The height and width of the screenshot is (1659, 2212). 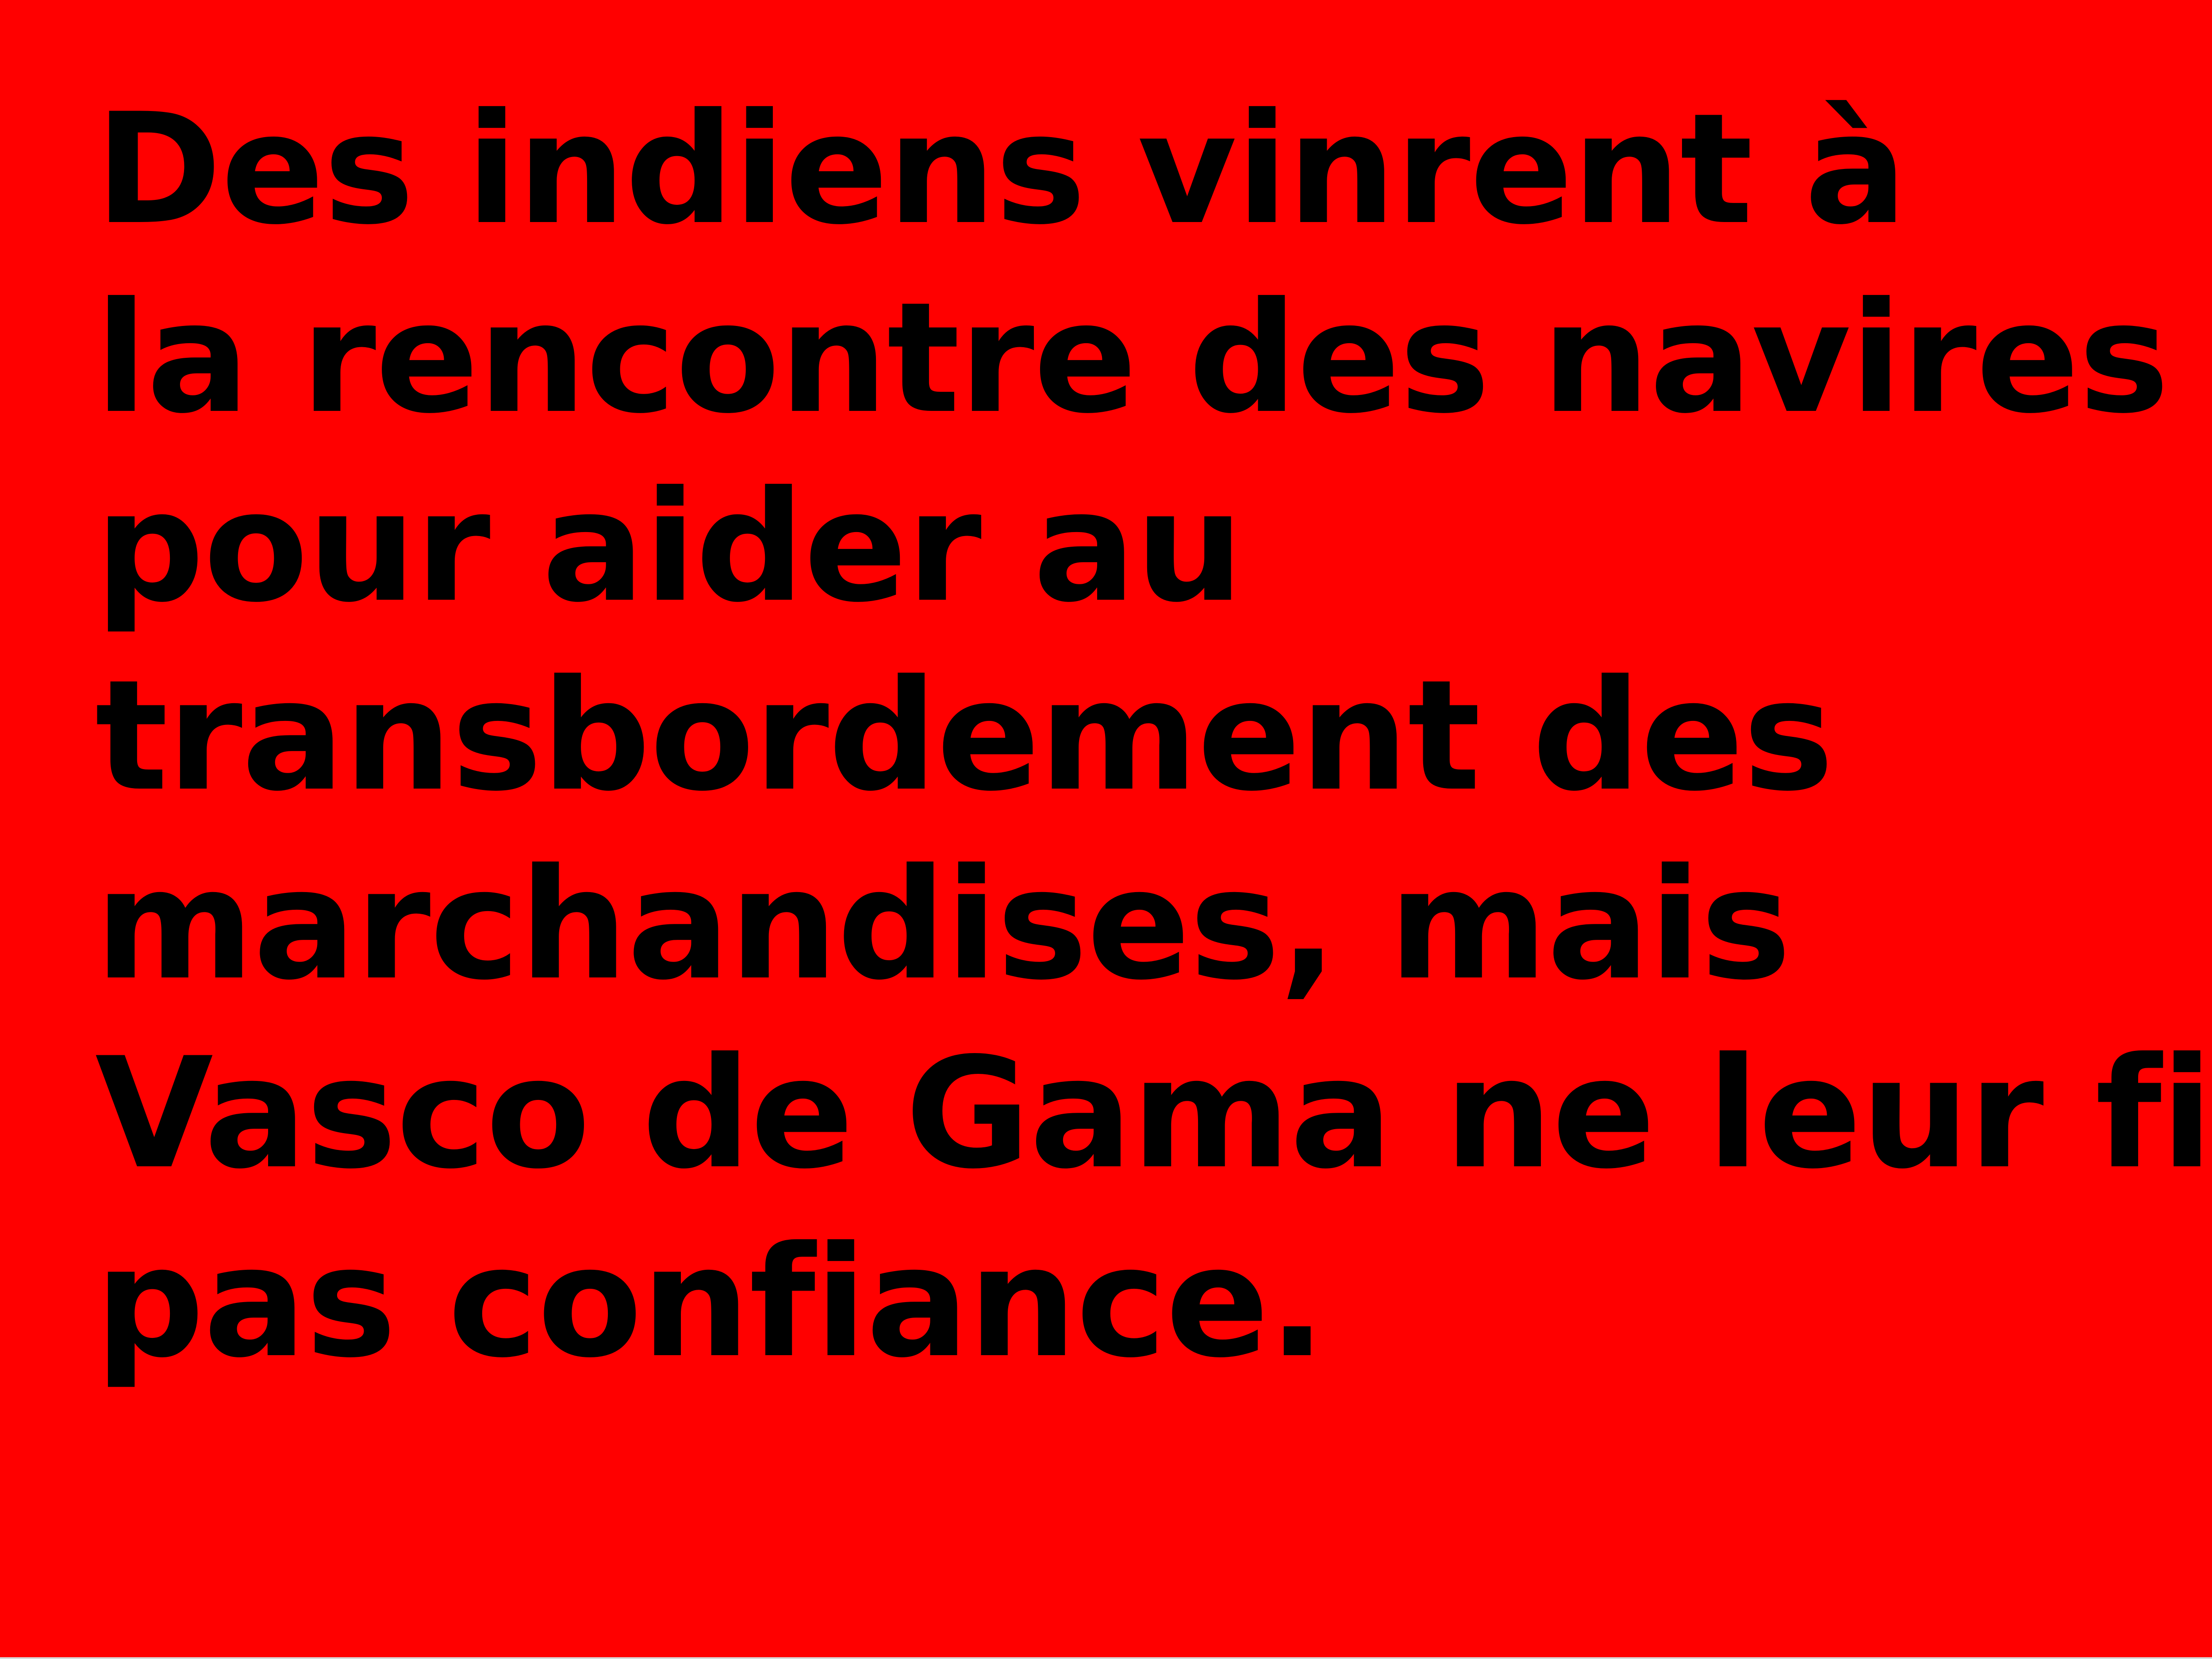 I want to click on text-line-3: pour aider au, so click(x=669, y=547).